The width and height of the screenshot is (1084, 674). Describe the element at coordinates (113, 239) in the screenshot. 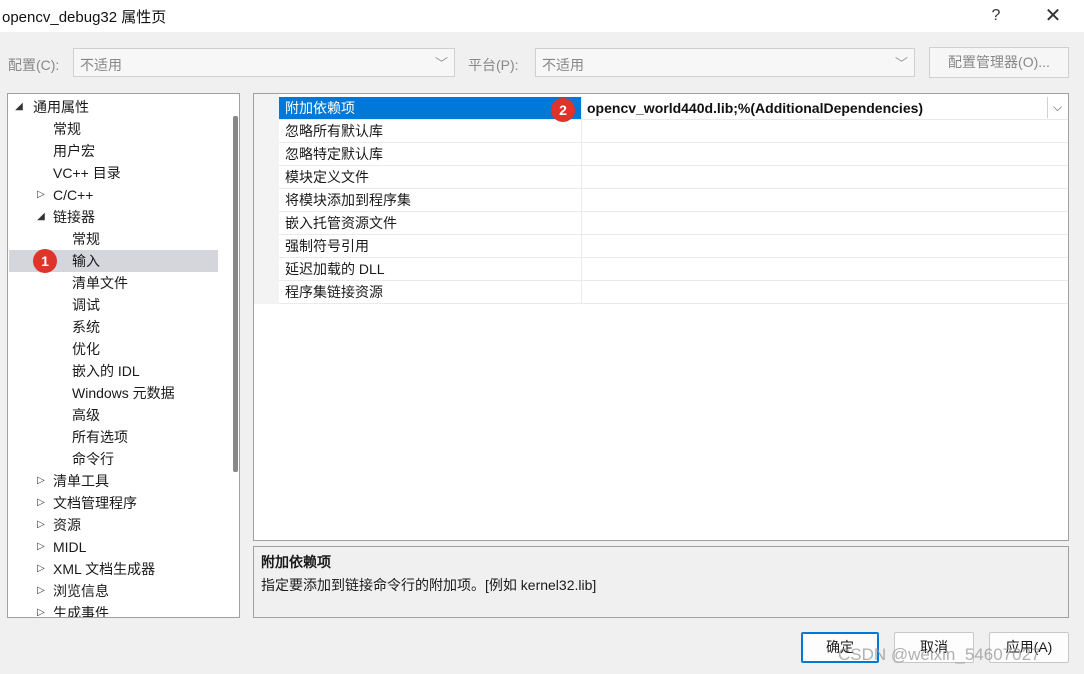

I see `tree-item-linker-general: 常规` at that location.